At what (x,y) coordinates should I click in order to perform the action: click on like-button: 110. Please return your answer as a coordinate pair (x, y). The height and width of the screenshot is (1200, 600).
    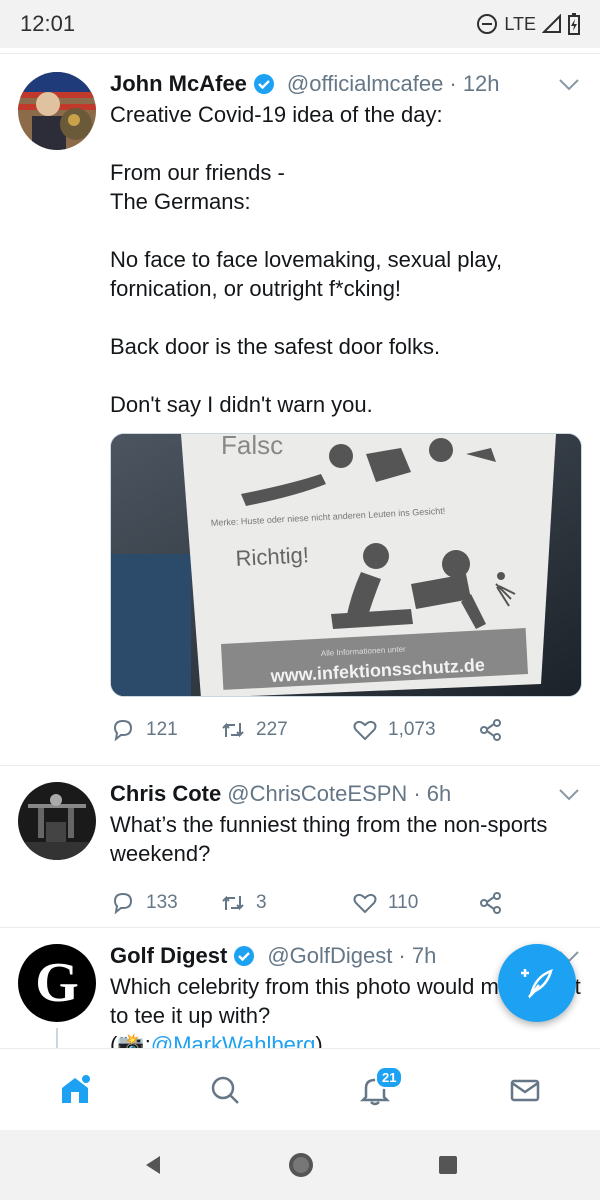
    Looking at the image, I should click on (415, 903).